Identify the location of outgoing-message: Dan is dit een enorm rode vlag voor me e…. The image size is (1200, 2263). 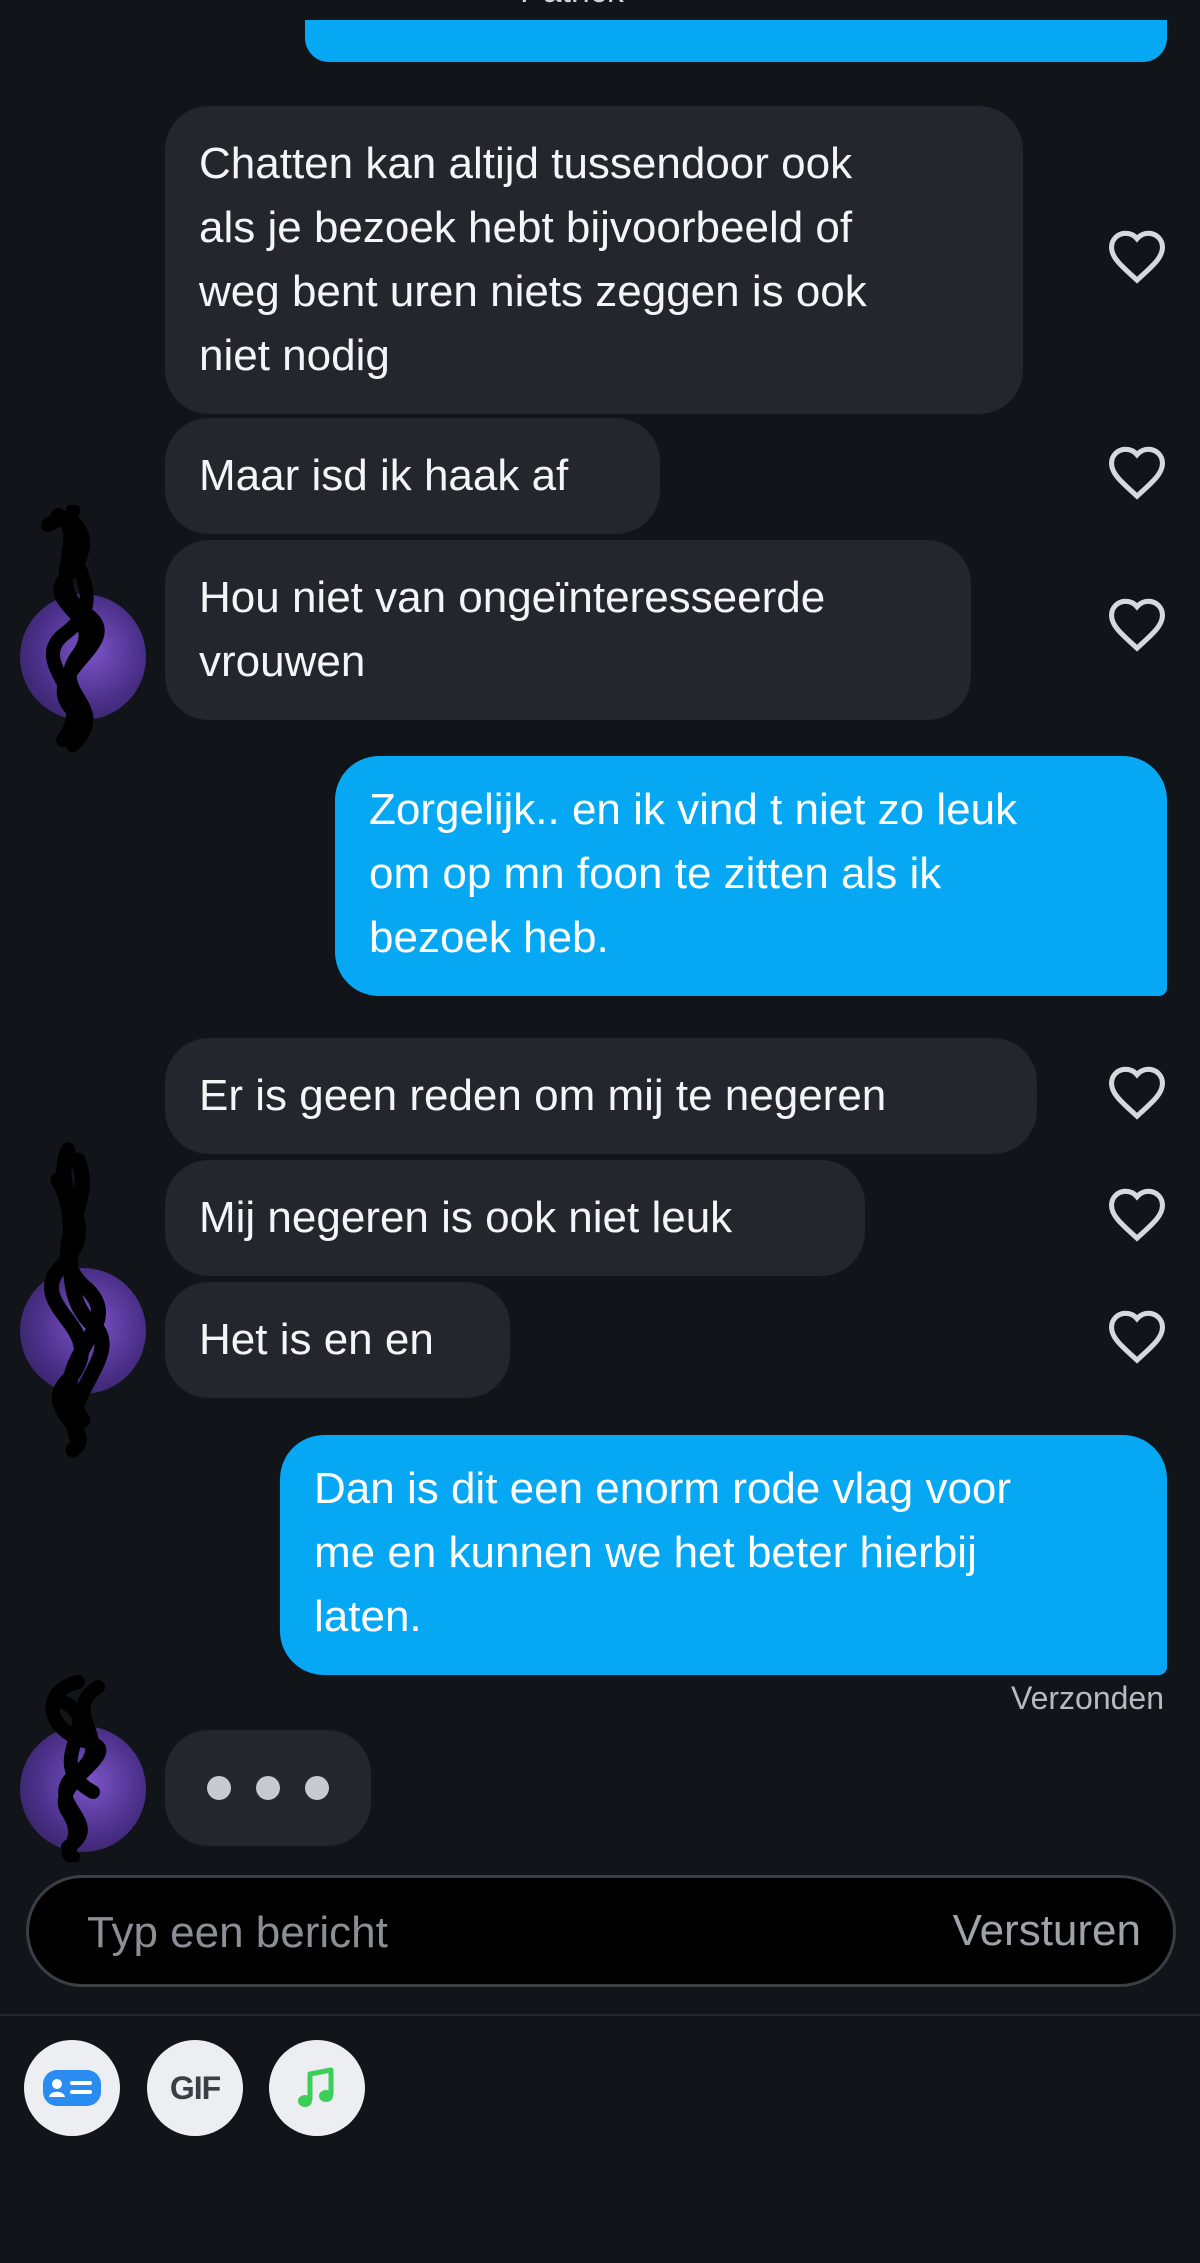
(723, 1555).